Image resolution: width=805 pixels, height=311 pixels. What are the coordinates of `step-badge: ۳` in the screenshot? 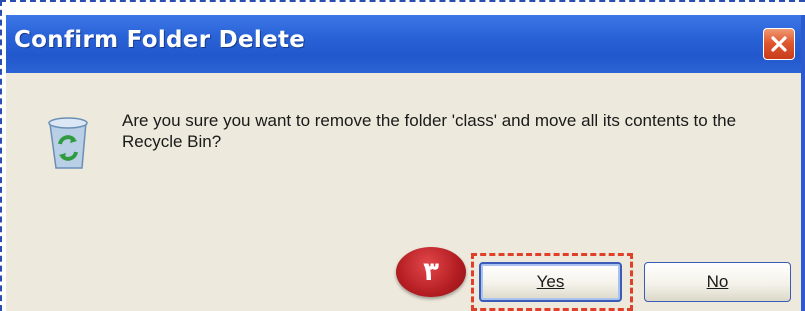 It's located at (431, 272).